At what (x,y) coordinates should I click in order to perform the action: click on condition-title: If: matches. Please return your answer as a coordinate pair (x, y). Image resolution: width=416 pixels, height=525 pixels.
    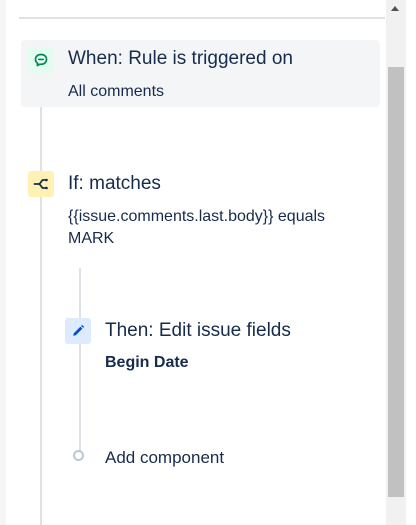
    Looking at the image, I should click on (114, 184).